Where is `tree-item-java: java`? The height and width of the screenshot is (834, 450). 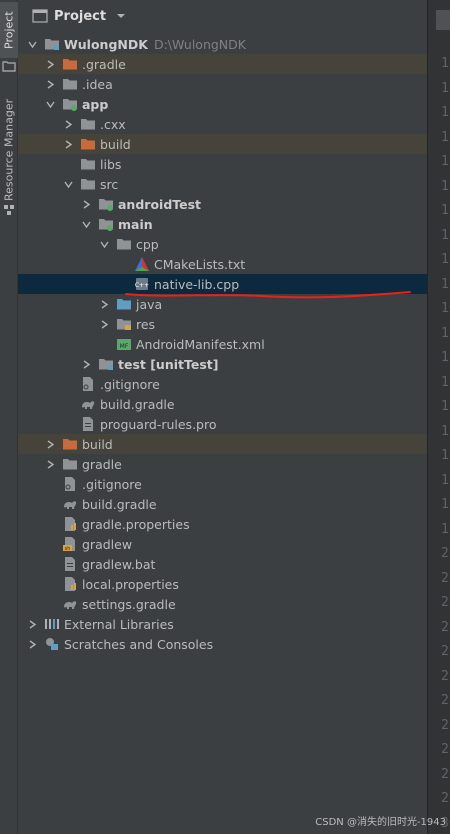 tree-item-java: java is located at coordinates (222, 304).